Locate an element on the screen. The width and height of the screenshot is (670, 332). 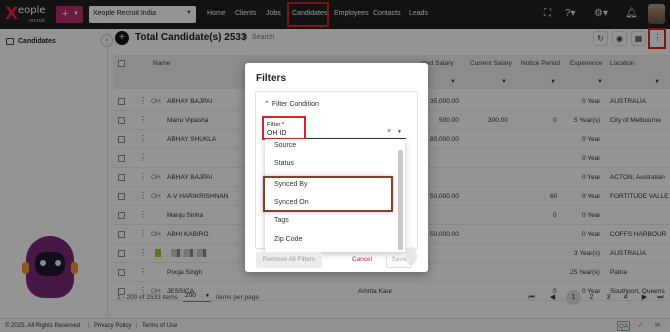
dropdown-scrollbar is located at coordinates (400, 200).